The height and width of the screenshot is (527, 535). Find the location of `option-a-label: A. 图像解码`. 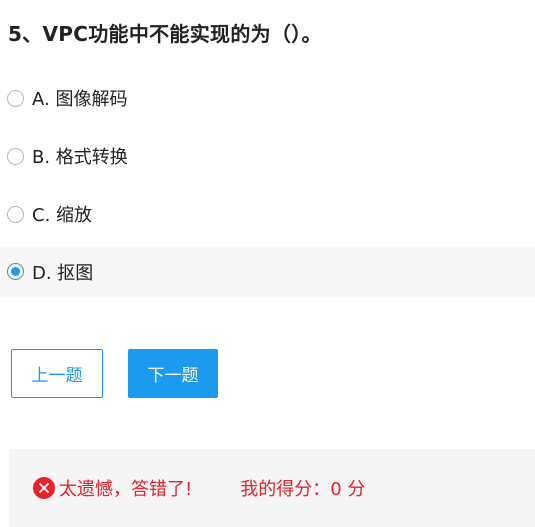

option-a-label: A. 图像解码 is located at coordinates (80, 99).